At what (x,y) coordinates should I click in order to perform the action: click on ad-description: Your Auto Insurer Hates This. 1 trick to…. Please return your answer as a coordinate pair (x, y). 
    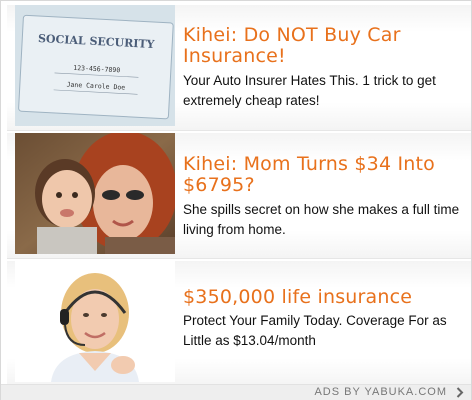
    Looking at the image, I should click on (327, 91).